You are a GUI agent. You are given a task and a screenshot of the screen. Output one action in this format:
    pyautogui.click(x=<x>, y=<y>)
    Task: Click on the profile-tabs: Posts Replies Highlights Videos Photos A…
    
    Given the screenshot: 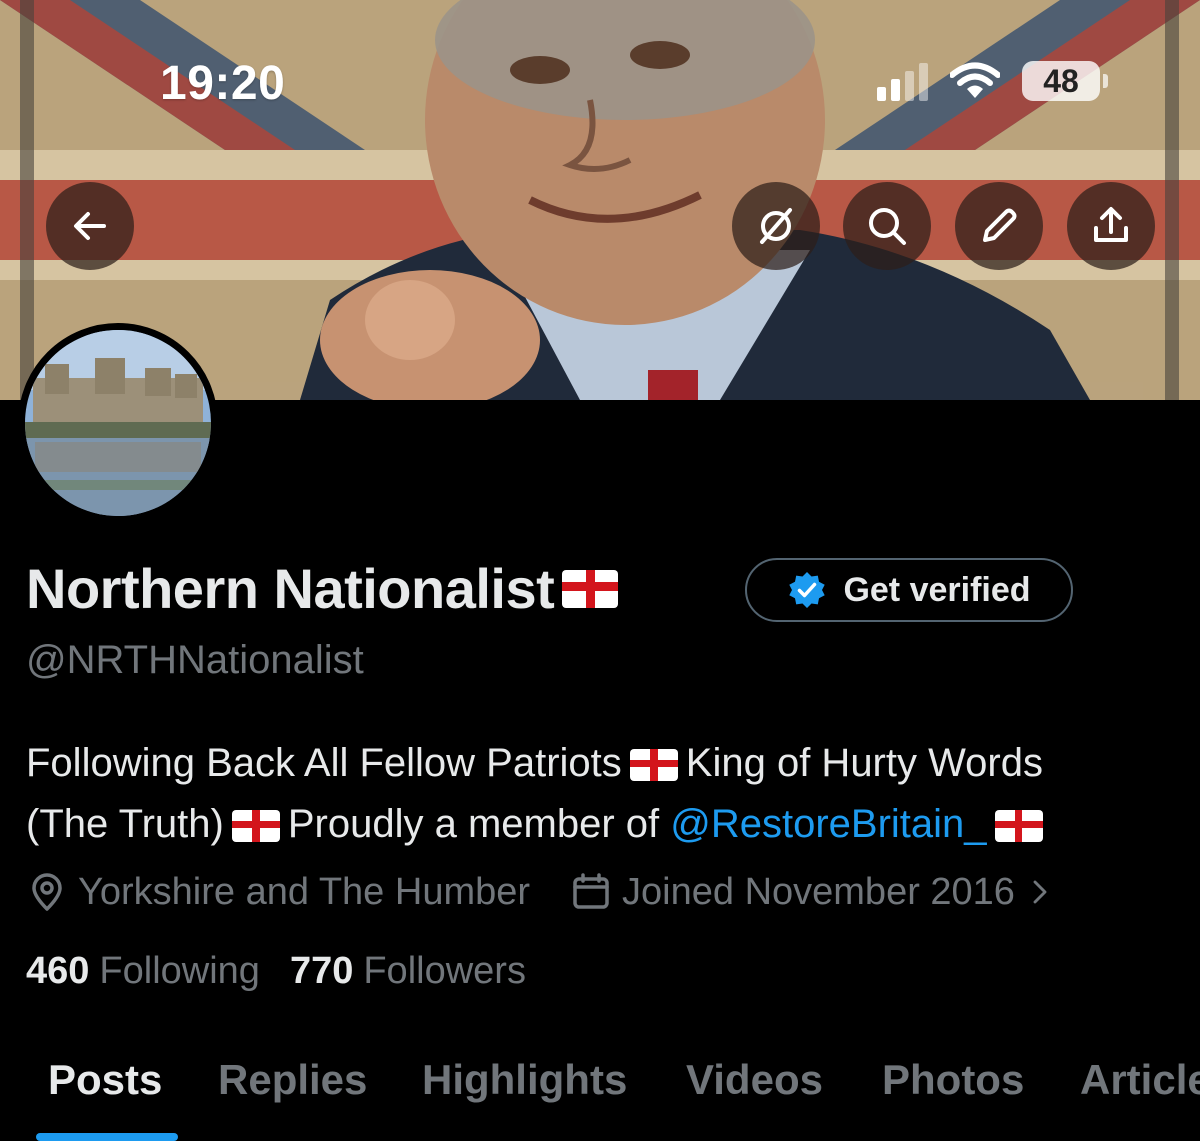 What is the action you would take?
    pyautogui.click(x=600, y=1095)
    